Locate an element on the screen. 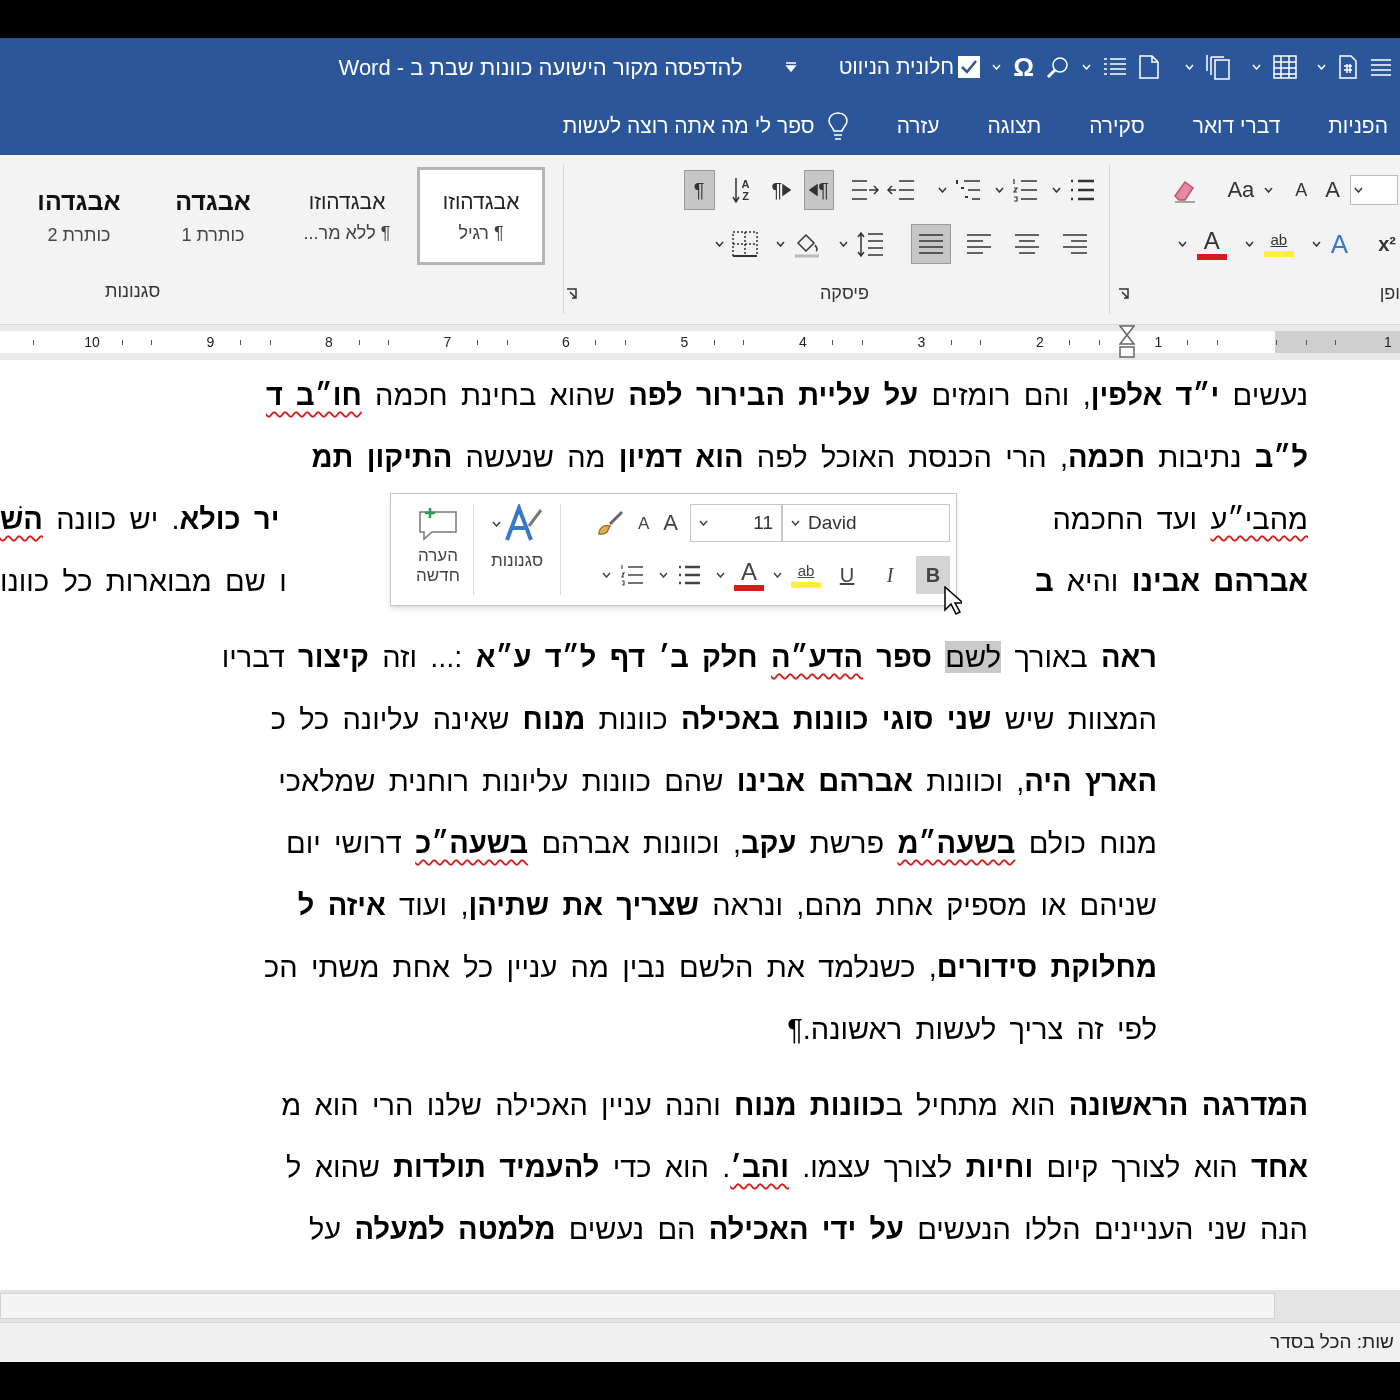 This screenshot has height=1400, width=1400. styles-button: סגנונות is located at coordinates (517, 549).